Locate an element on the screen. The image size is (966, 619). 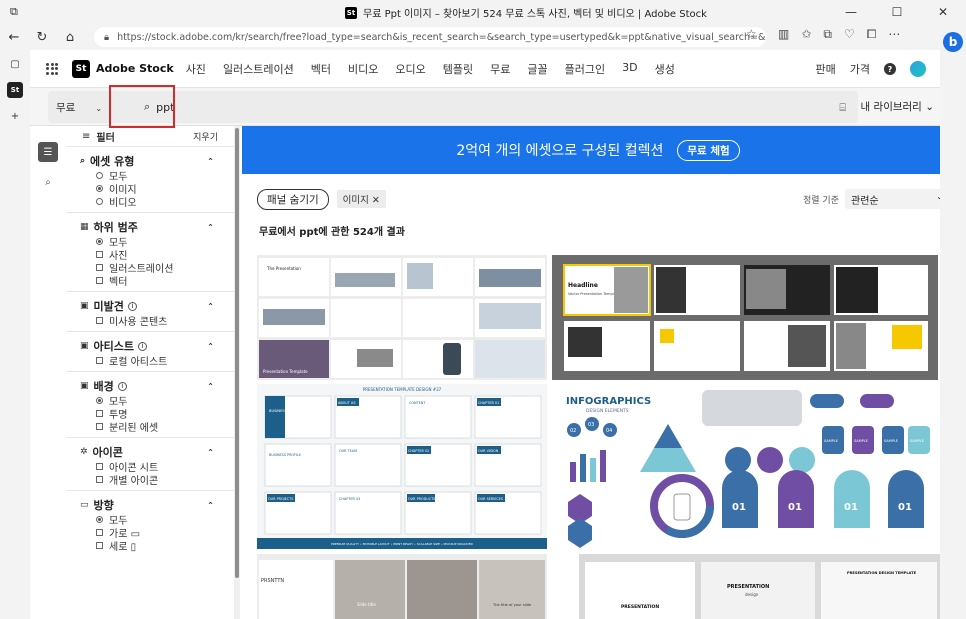
favorite-icon: ☆ is located at coordinates (751, 34).